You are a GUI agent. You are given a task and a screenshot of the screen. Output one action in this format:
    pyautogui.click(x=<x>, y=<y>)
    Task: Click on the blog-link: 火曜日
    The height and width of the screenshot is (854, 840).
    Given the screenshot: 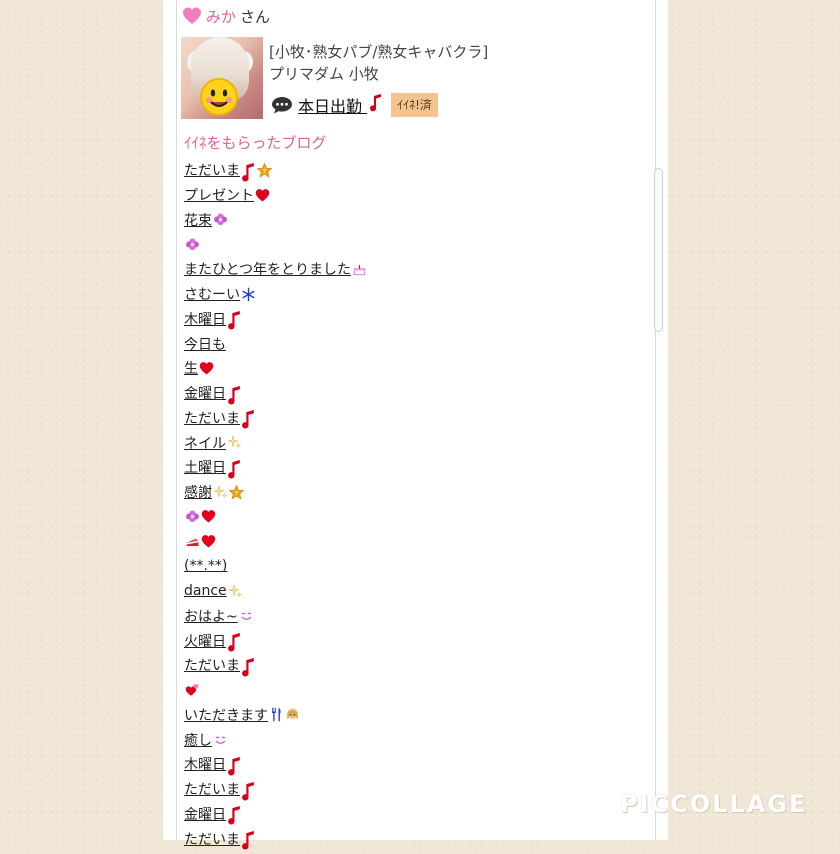 What is the action you would take?
    pyautogui.click(x=213, y=641)
    